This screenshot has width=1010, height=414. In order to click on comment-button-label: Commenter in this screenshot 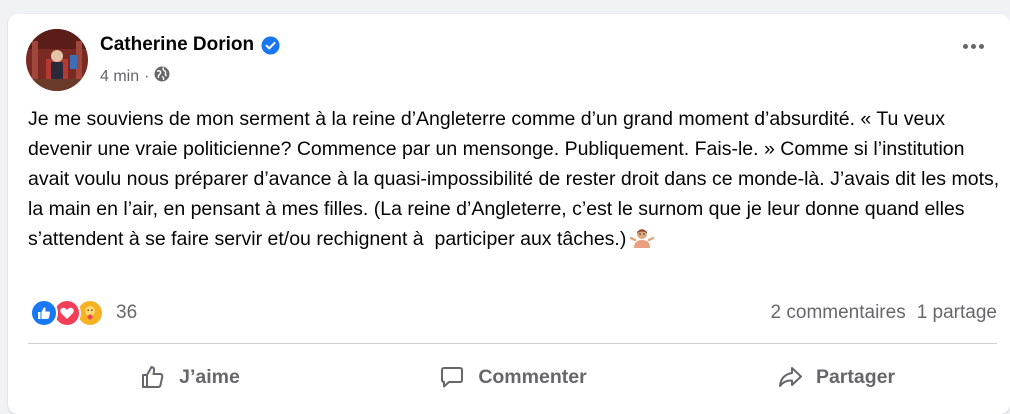, I will do `click(532, 376)`.